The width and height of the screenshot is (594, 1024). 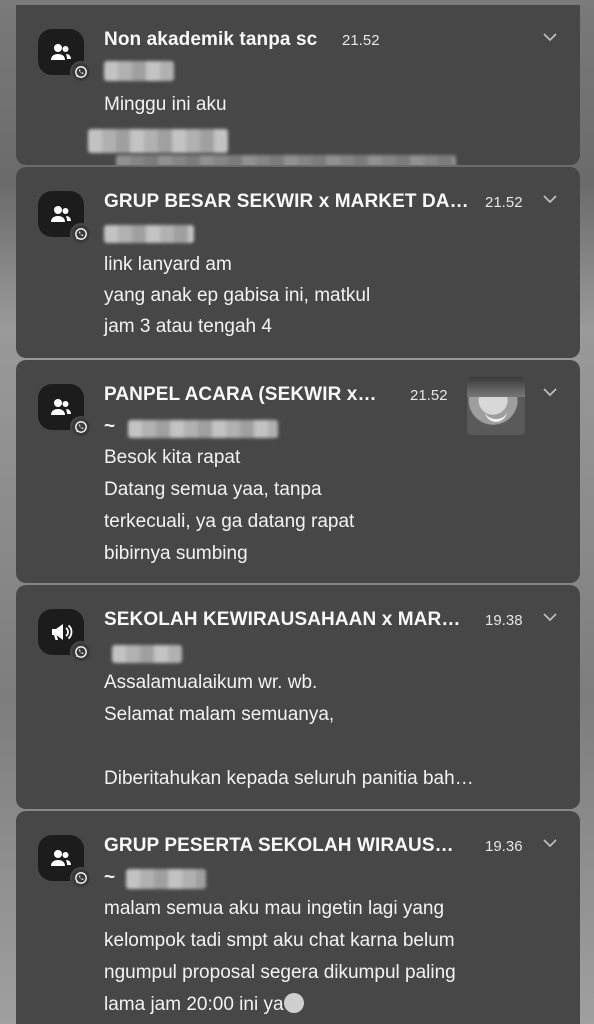 I want to click on smiling-face-emoji-icon, so click(x=293, y=1003).